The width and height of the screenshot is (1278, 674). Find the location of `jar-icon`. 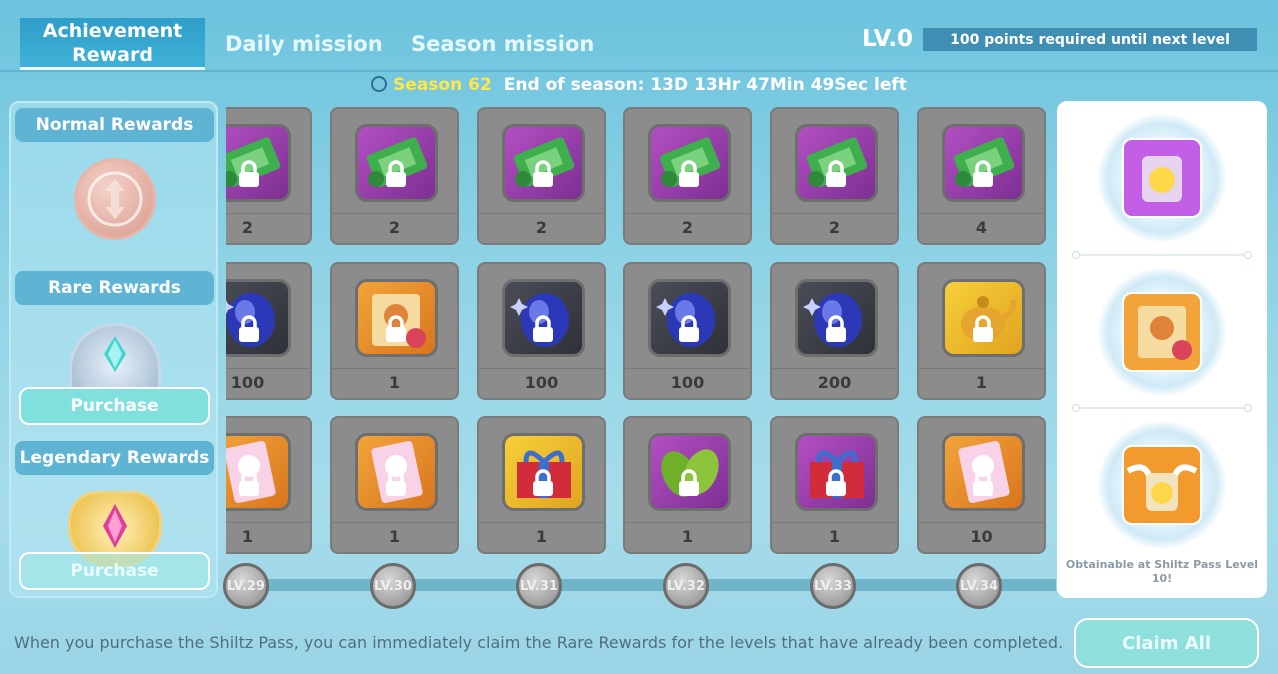

jar-icon is located at coordinates (1162, 178).